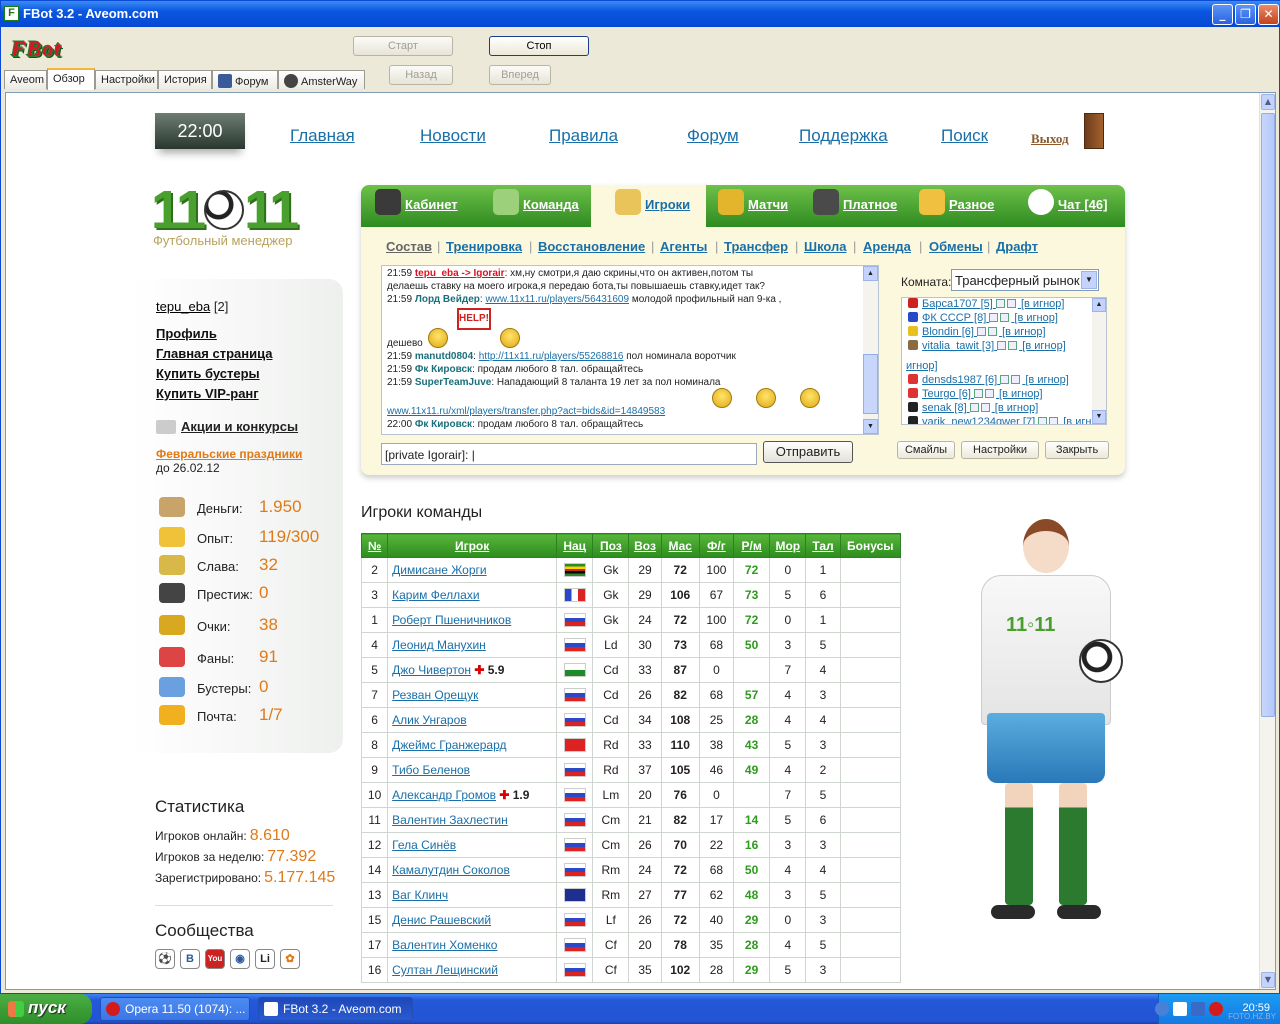 Image resolution: width=1280 pixels, height=1024 pixels. What do you see at coordinates (1198, 1009) in the screenshot?
I see `network-icon` at bounding box center [1198, 1009].